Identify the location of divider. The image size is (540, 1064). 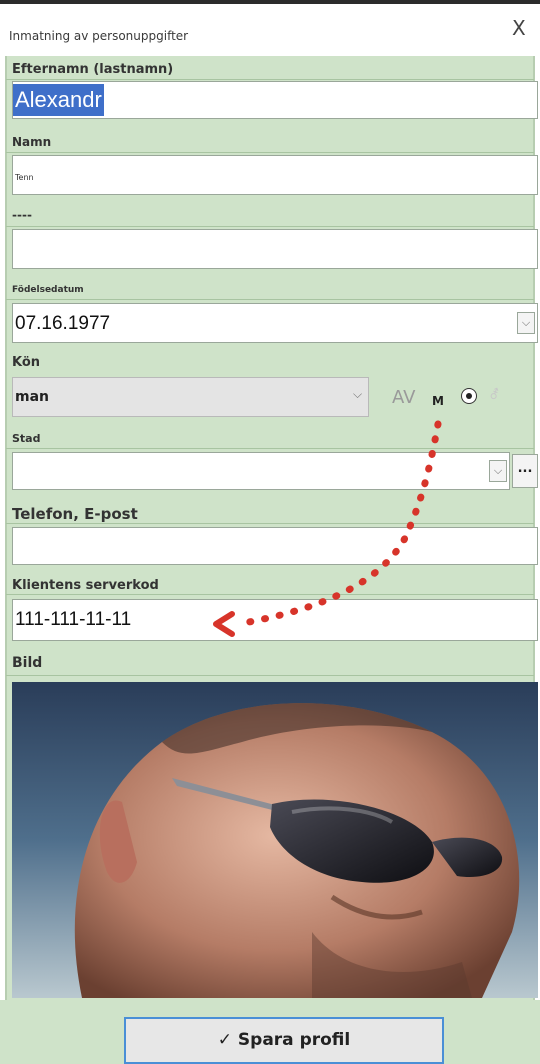
(270, 675).